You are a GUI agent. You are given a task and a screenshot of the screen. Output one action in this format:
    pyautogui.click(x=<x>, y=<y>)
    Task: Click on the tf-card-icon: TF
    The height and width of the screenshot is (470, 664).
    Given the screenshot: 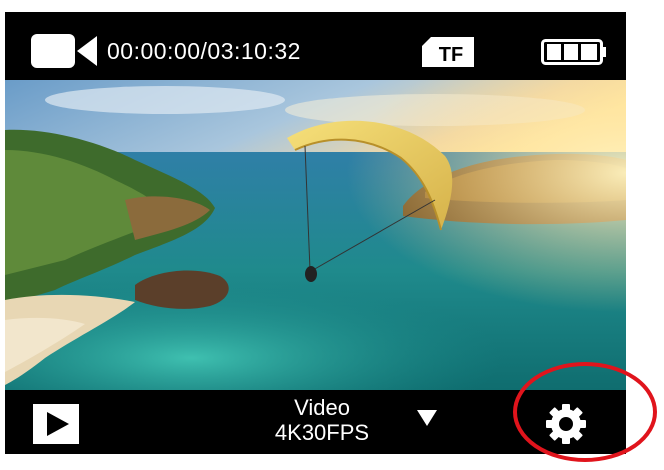 What is the action you would take?
    pyautogui.click(x=448, y=52)
    